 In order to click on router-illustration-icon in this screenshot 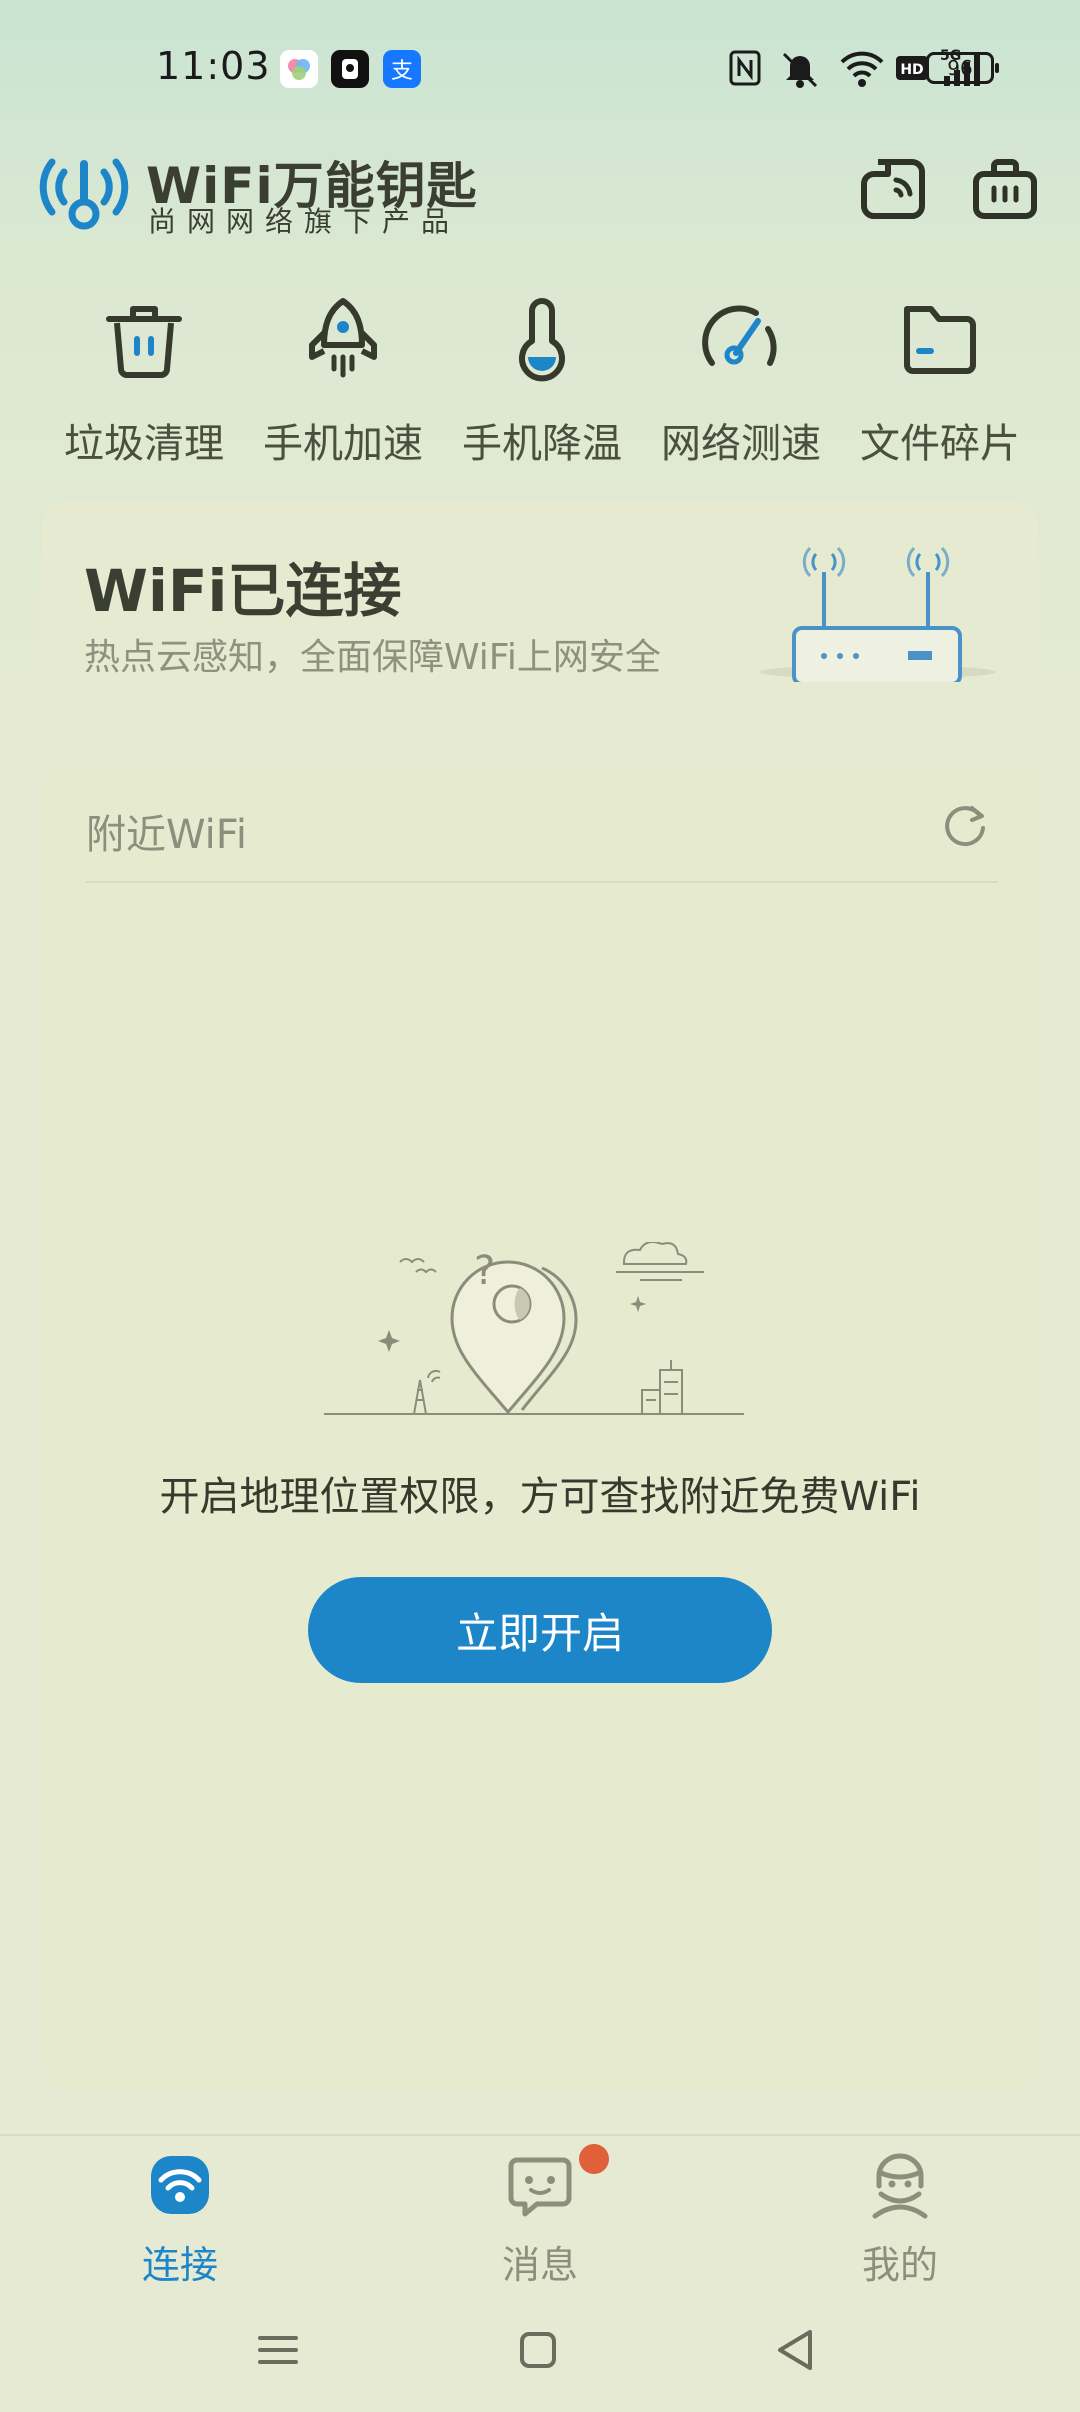, I will do `click(878, 614)`.